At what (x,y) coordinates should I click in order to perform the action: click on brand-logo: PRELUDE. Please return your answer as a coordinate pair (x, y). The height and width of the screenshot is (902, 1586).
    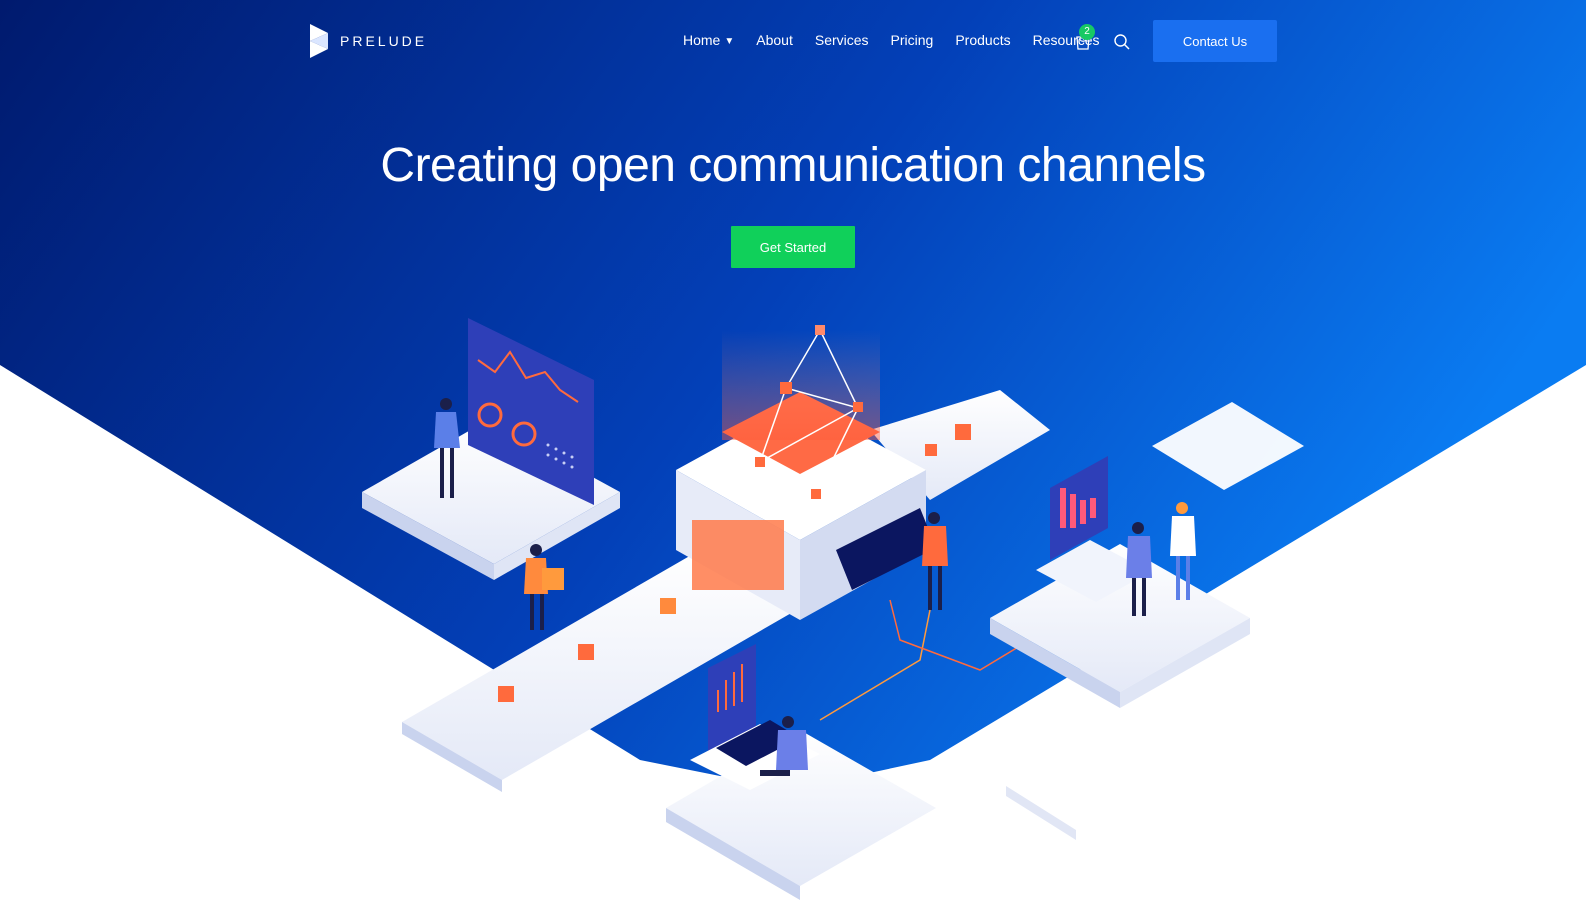
    Looking at the image, I should click on (367, 41).